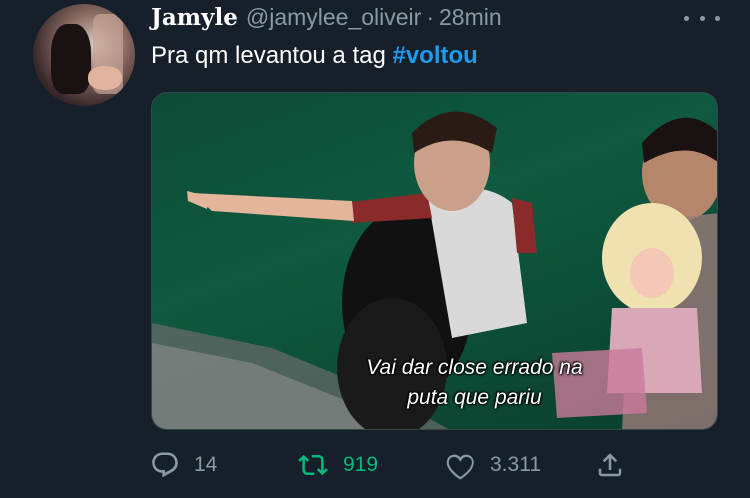 Image resolution: width=750 pixels, height=498 pixels. What do you see at coordinates (337, 465) in the screenshot?
I see `retweet-button: 919` at bounding box center [337, 465].